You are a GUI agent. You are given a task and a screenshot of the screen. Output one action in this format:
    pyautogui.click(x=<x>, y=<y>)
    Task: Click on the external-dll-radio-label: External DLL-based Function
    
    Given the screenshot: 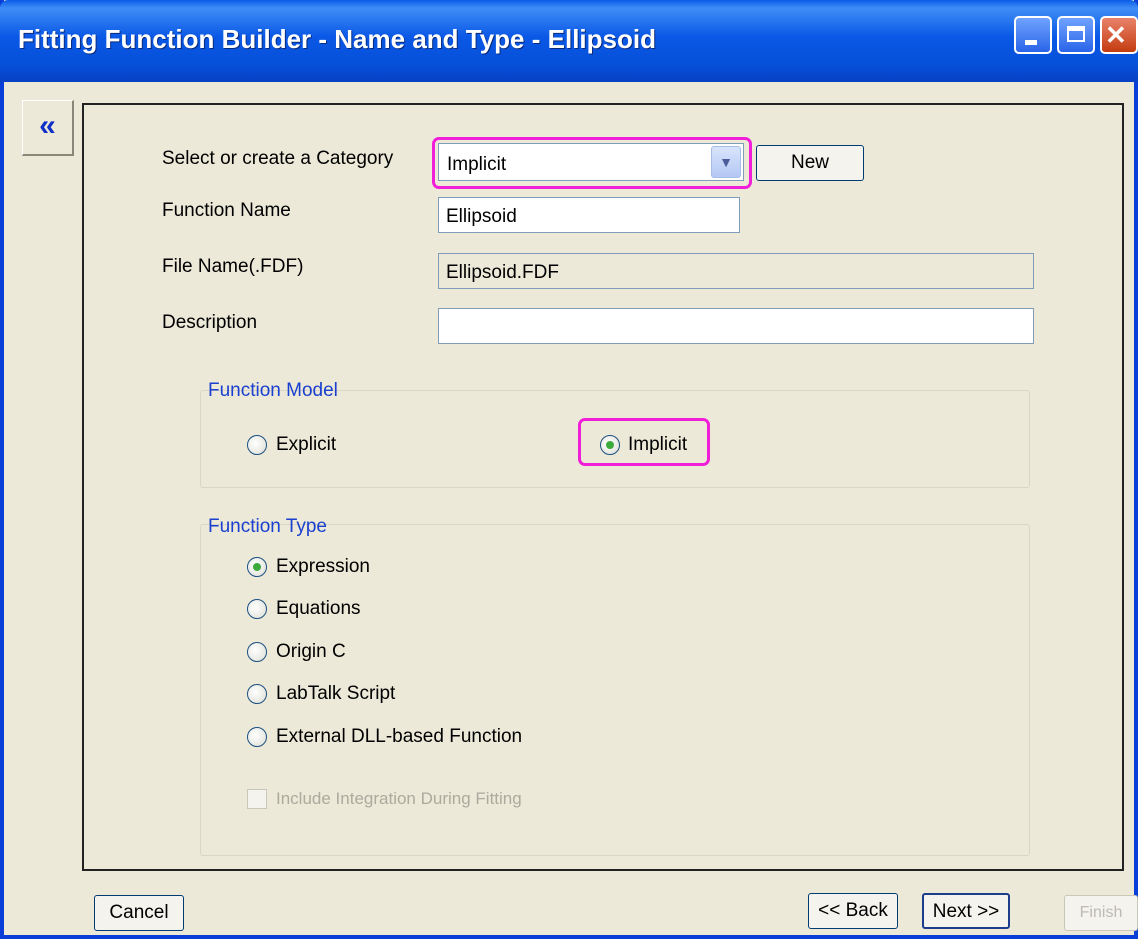 What is the action you would take?
    pyautogui.click(x=399, y=736)
    